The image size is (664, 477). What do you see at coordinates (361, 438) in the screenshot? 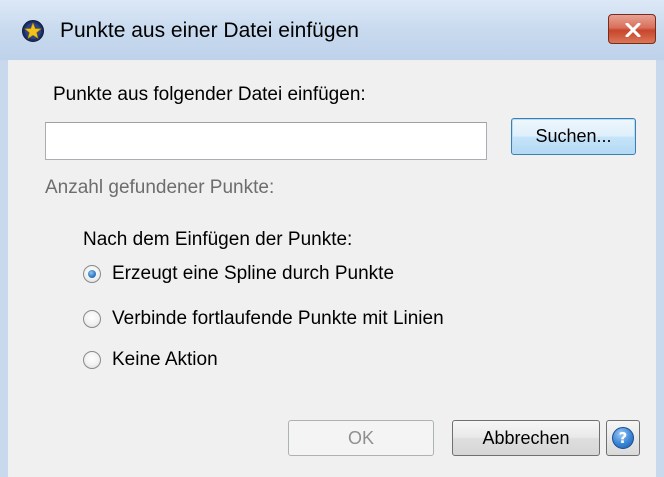
I see `ok-button: OK` at bounding box center [361, 438].